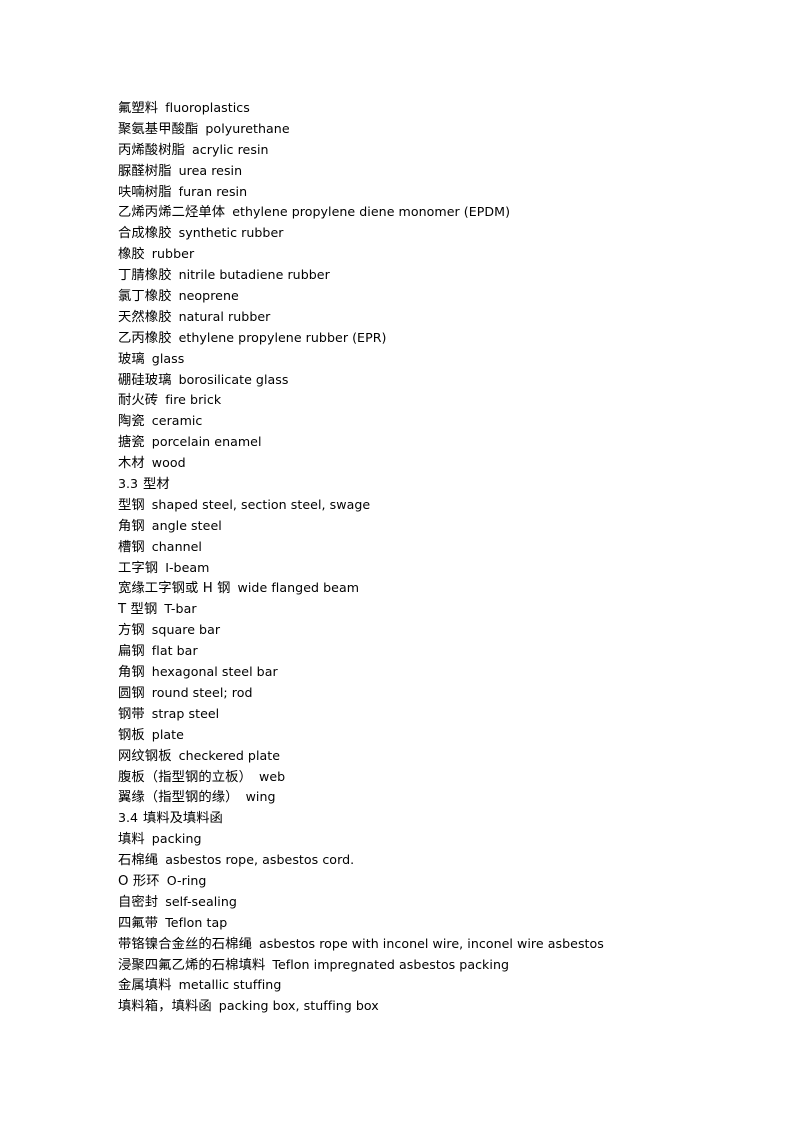  I want to click on section-heading: 3.4 填料及填料函, so click(428, 818).